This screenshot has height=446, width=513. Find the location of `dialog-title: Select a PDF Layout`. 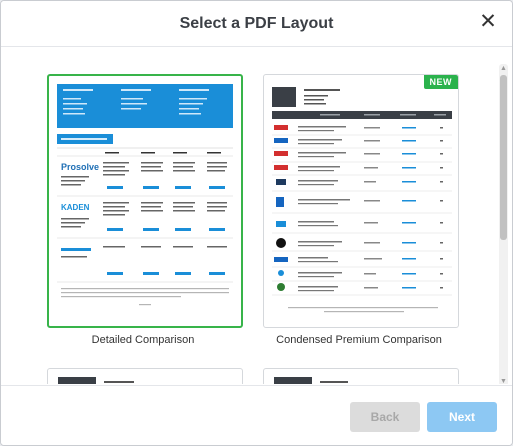

dialog-title: Select a PDF Layout is located at coordinates (256, 23).